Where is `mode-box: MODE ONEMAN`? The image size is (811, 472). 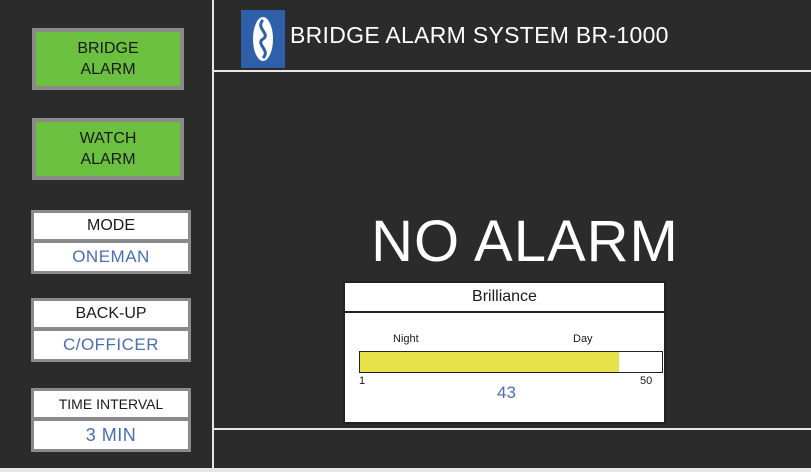
mode-box: MODE ONEMAN is located at coordinates (111, 242).